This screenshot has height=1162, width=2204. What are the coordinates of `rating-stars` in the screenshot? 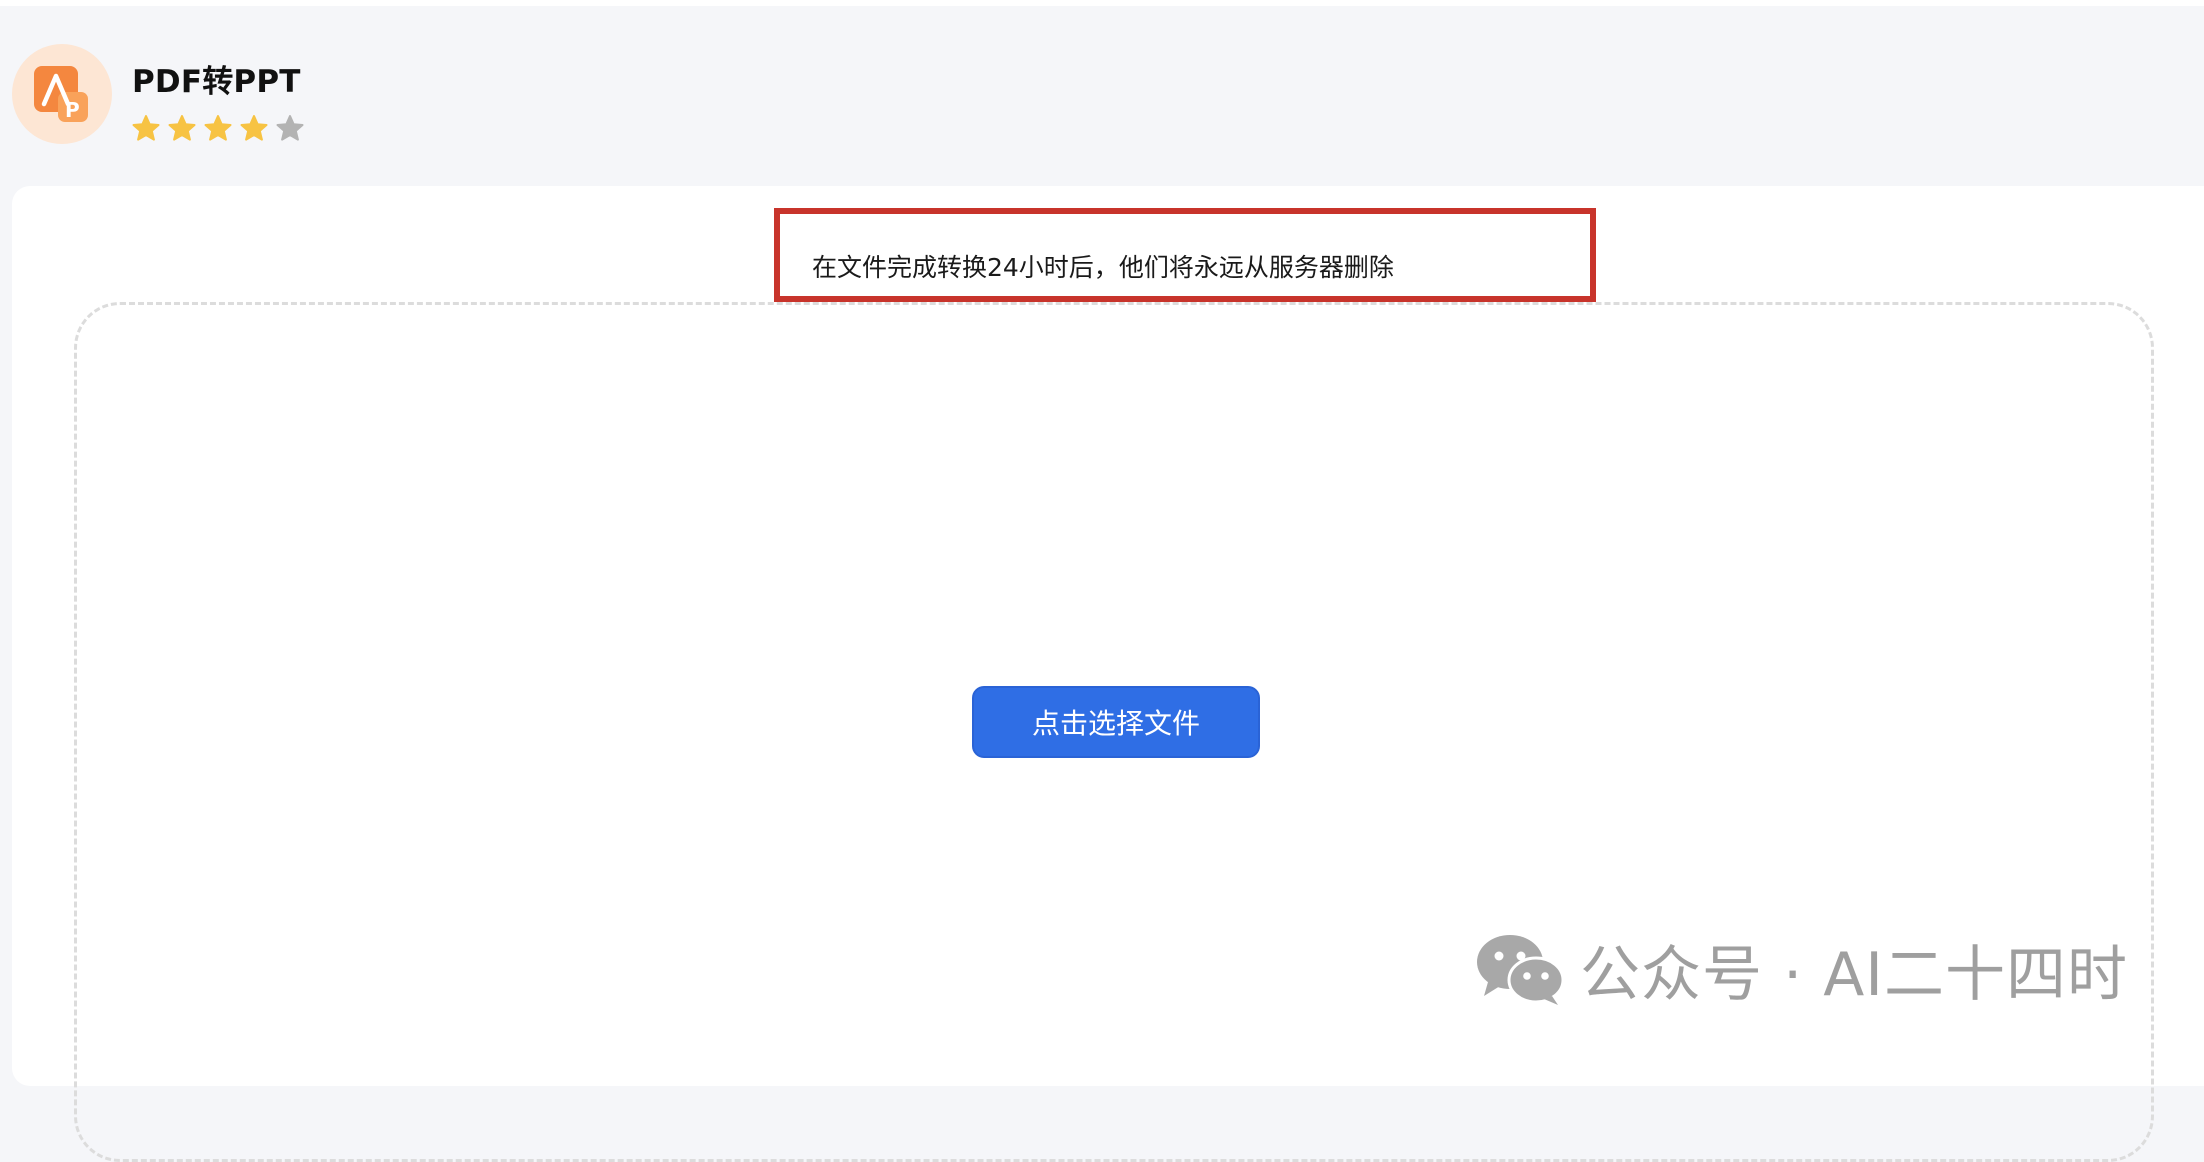 It's located at (221, 131).